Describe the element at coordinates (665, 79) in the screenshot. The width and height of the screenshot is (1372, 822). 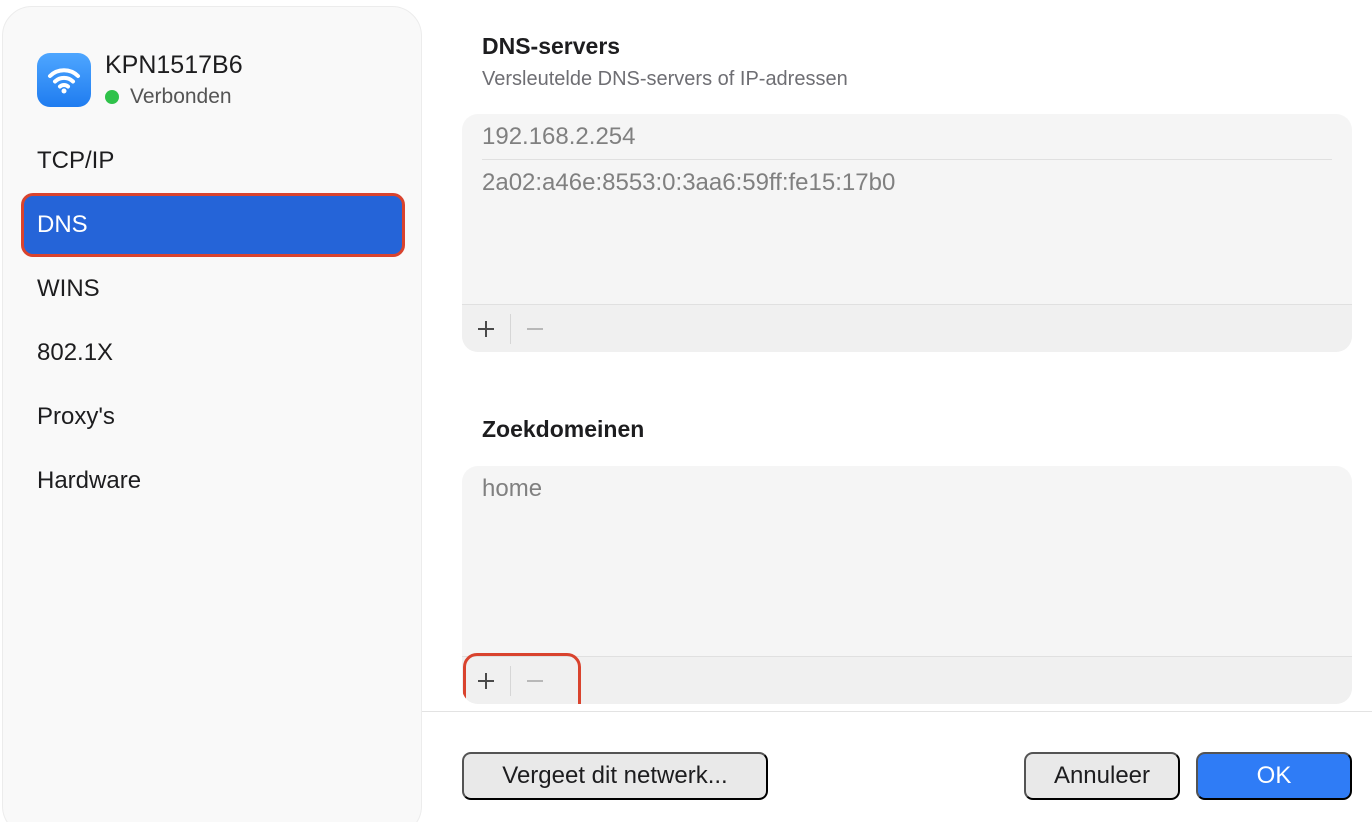
I see `dns-servers-subtitle: Versleutelde DNS-servers of IP-adressen` at that location.